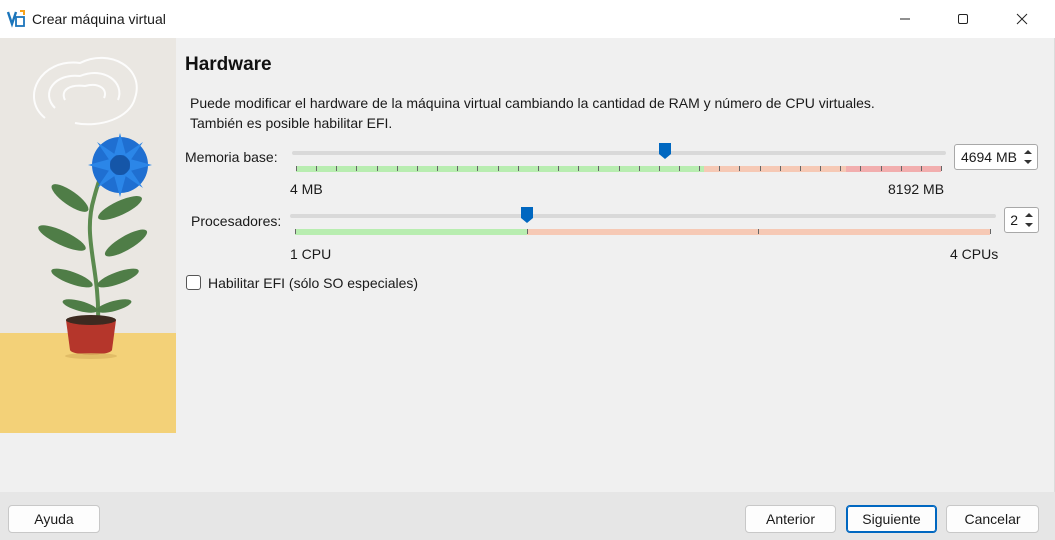  Describe the element at coordinates (236, 221) in the screenshot. I see `processors-label: Procesadores:` at that location.